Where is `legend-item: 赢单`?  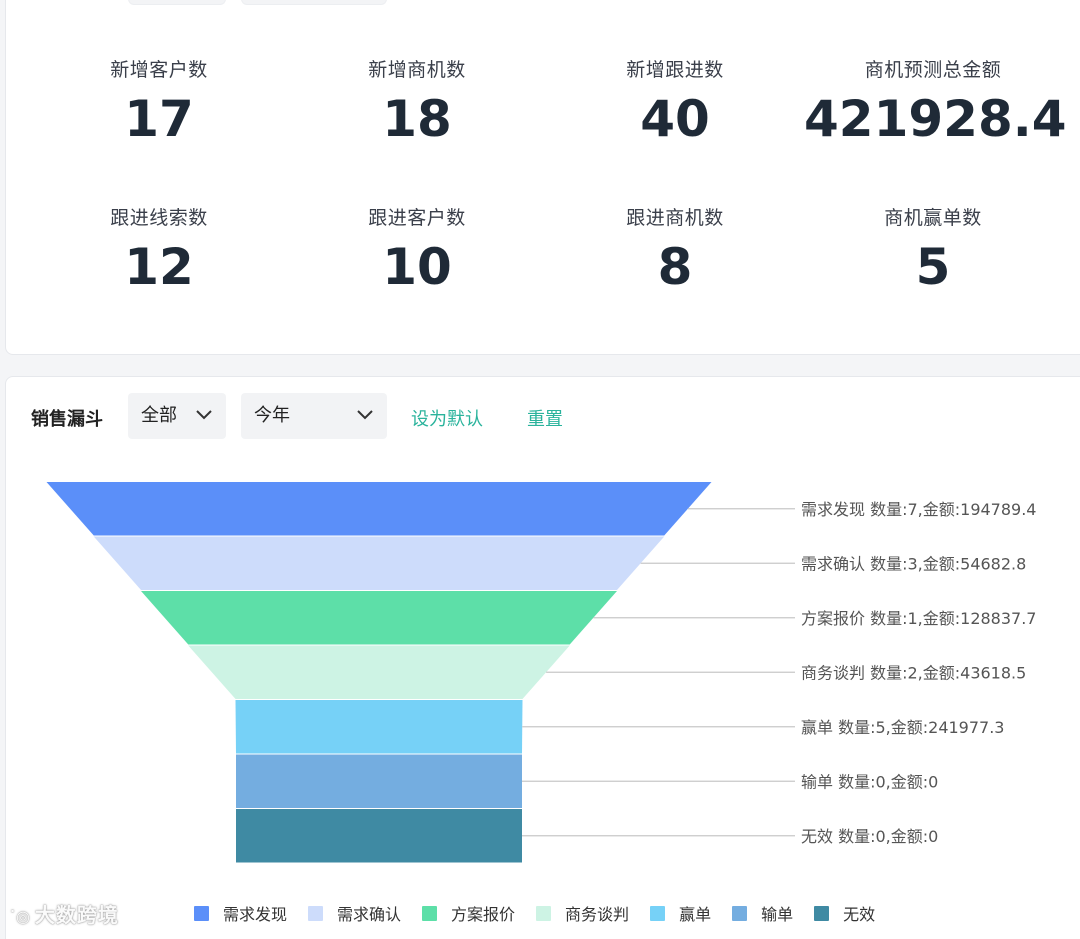
legend-item: 赢单 is located at coordinates (680, 913).